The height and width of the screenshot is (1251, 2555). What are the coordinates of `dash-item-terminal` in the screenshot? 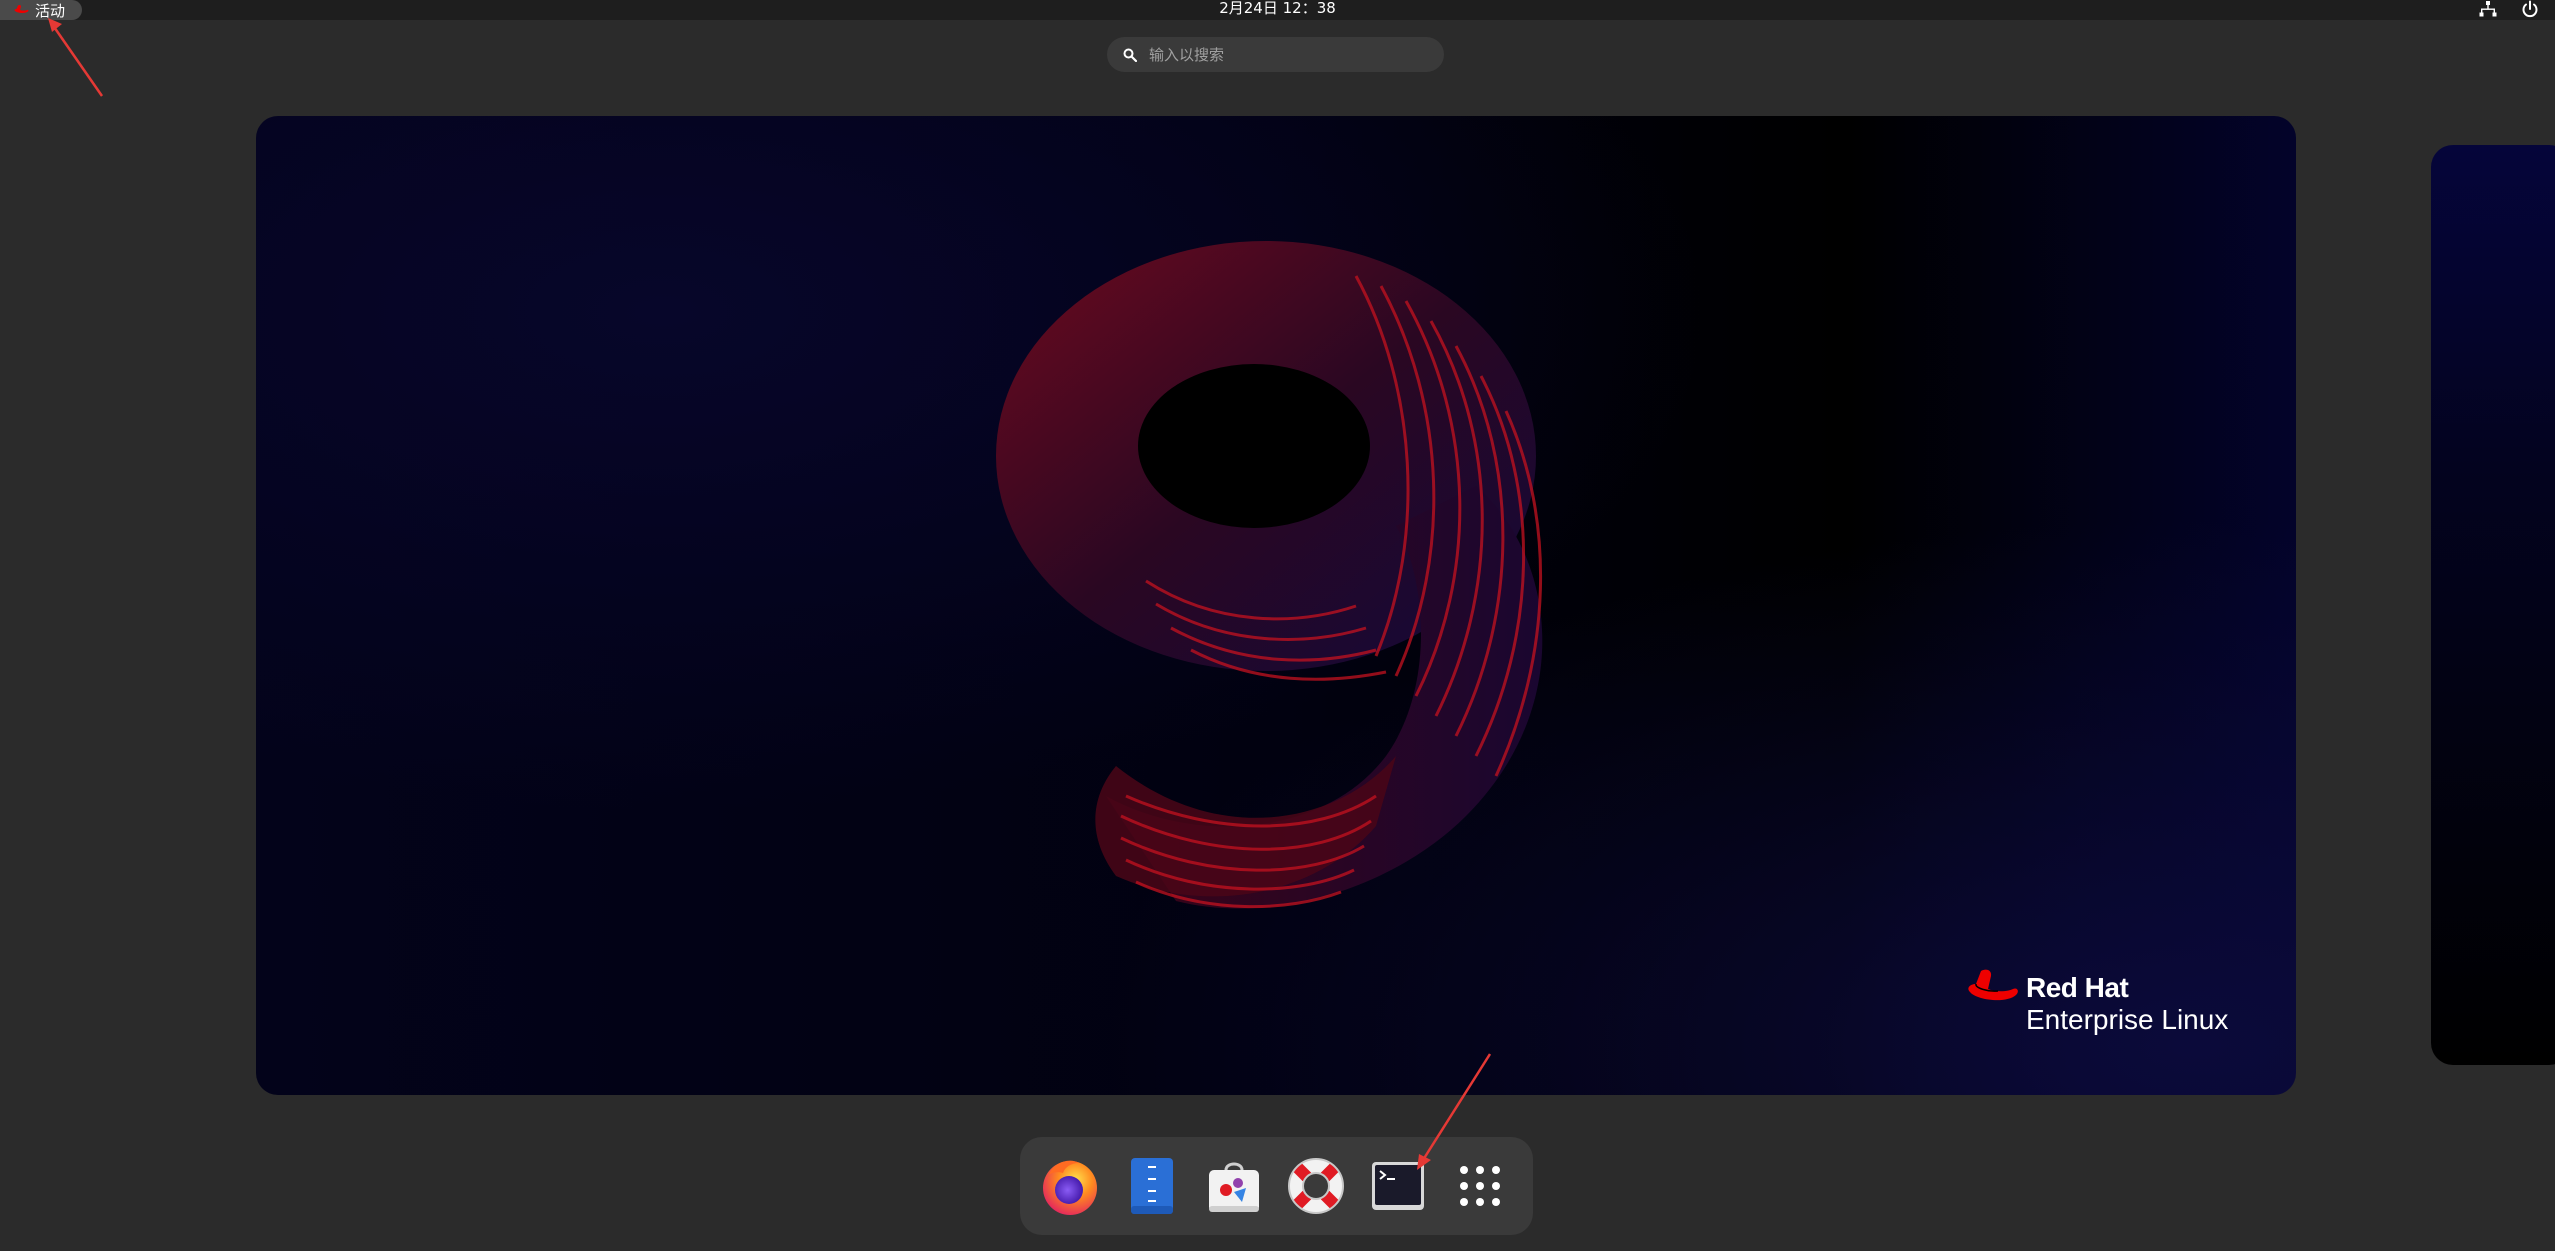 It's located at (1398, 1186).